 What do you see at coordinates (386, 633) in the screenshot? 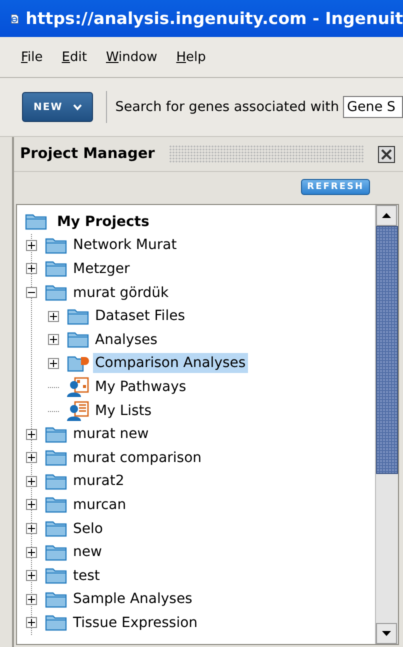
I see `scroll-down-button` at bounding box center [386, 633].